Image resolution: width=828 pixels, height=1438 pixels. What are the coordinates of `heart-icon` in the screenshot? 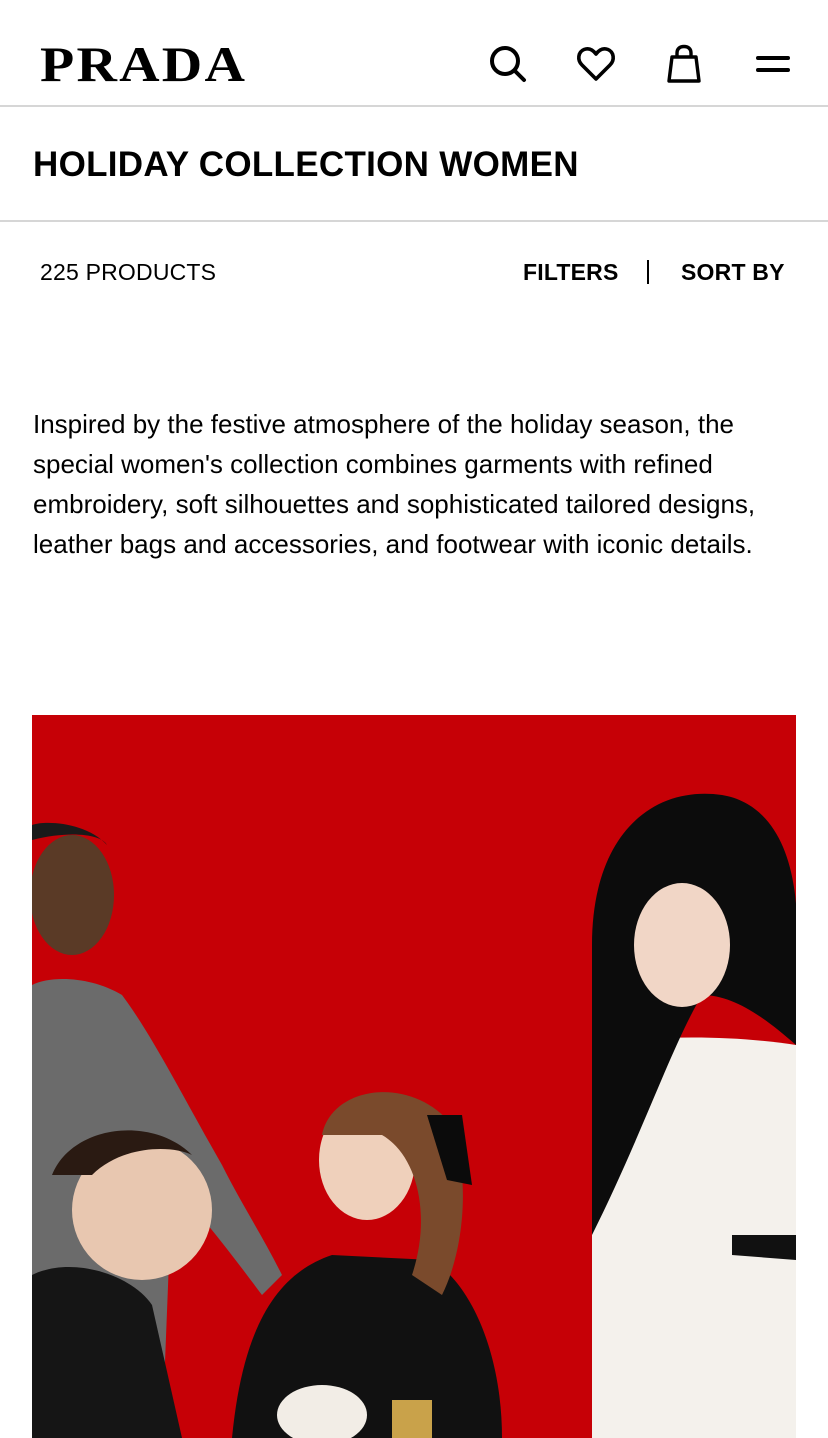 It's located at (596, 64).